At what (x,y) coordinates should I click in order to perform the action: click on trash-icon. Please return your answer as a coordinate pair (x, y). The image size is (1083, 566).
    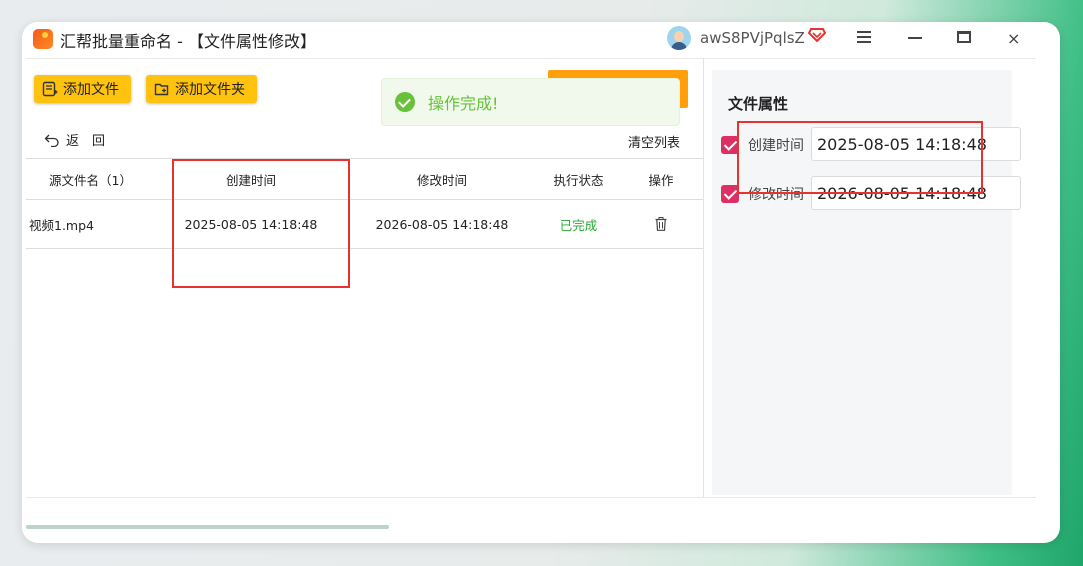
    Looking at the image, I should click on (661, 224).